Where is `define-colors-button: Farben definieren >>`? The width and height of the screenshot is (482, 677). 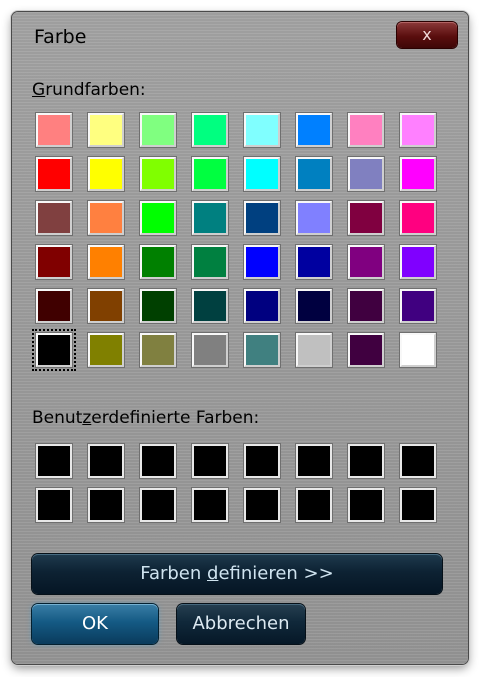
define-colors-button: Farben definieren >> is located at coordinates (237, 574).